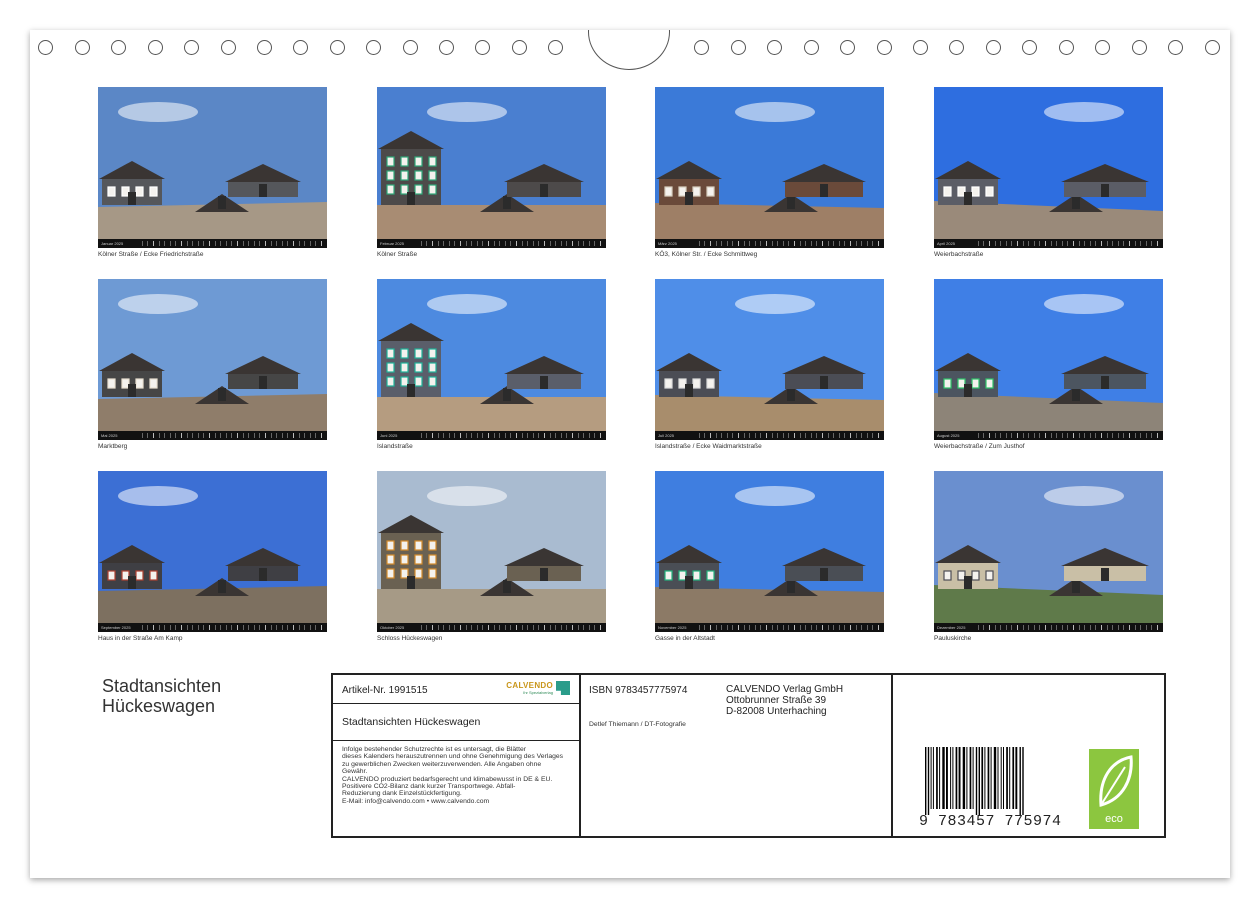  I want to click on month-thumbnail: August 2025 Weierbachstraße / Zum Justhof, so click(1048, 364).